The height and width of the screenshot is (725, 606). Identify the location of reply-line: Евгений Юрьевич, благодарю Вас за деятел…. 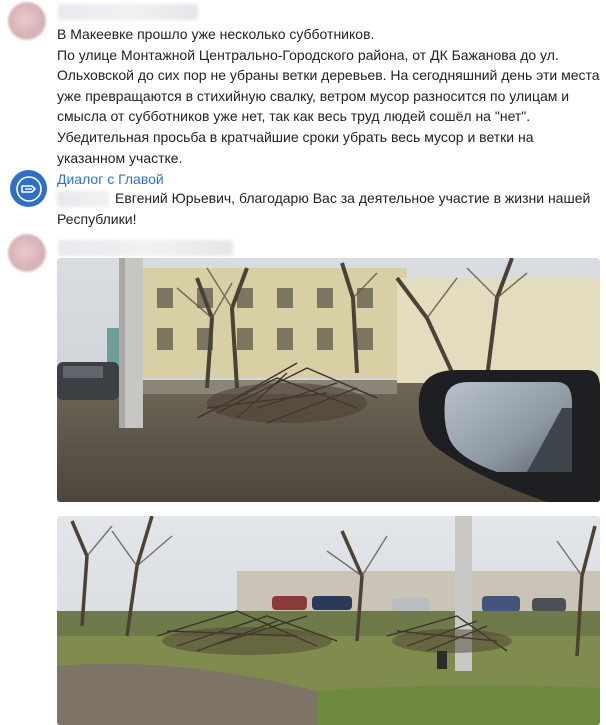
(353, 198).